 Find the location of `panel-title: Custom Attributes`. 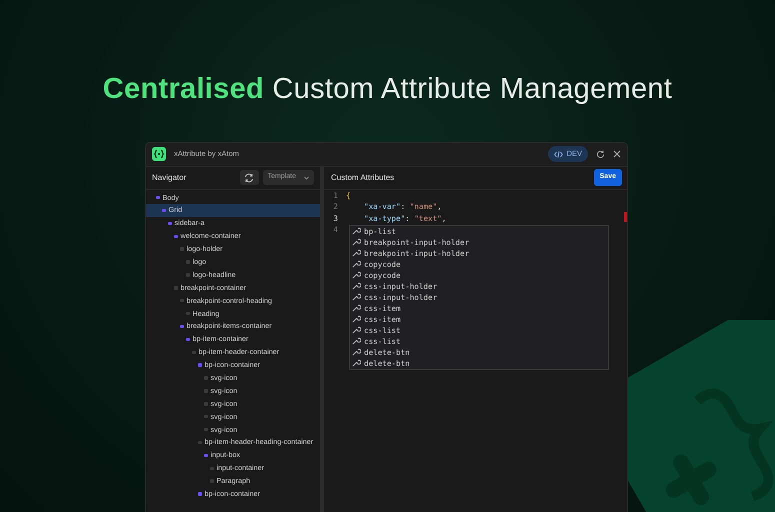

panel-title: Custom Attributes is located at coordinates (362, 178).